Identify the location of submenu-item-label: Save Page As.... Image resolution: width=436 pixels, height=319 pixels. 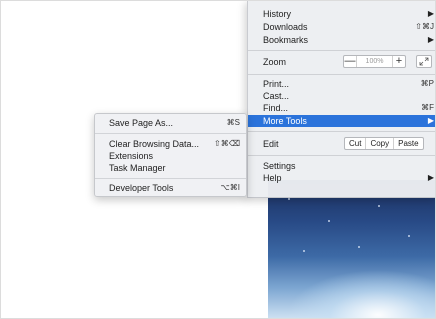
(141, 123).